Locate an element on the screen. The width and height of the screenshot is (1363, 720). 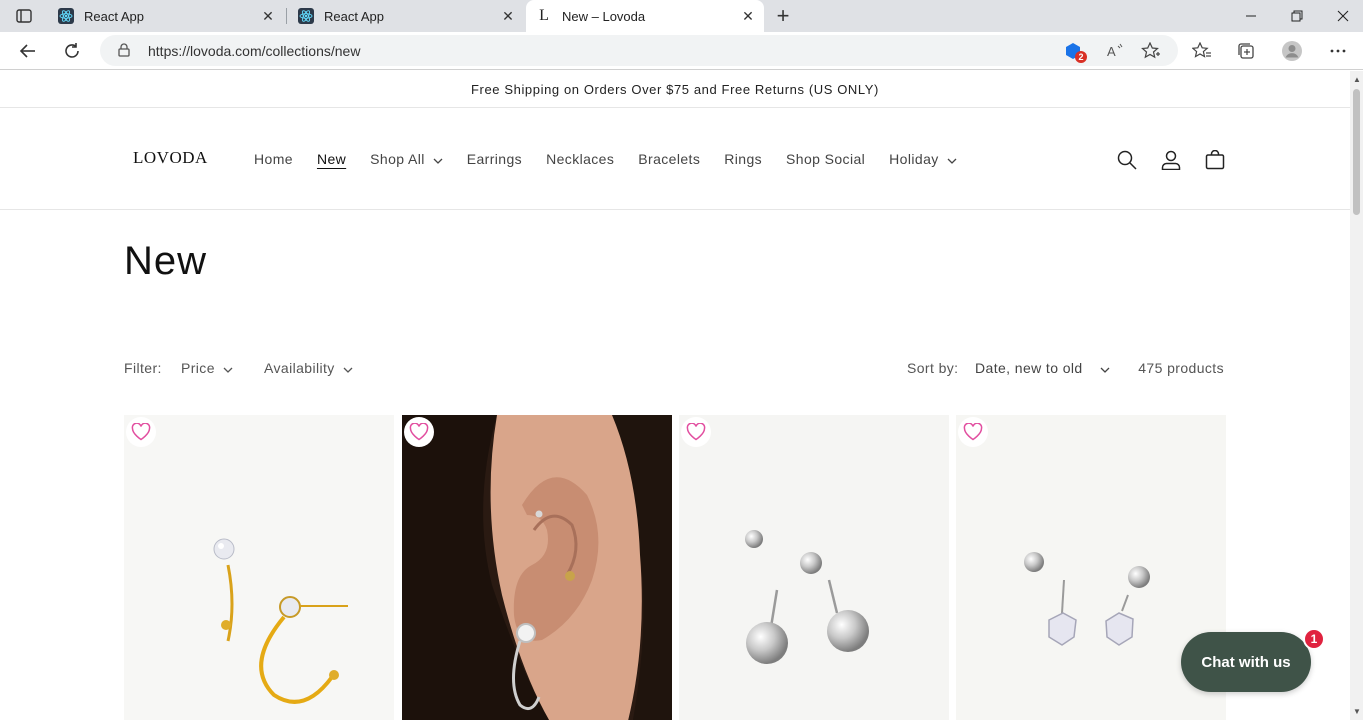
nav-label: Bracelets is located at coordinates (669, 159).